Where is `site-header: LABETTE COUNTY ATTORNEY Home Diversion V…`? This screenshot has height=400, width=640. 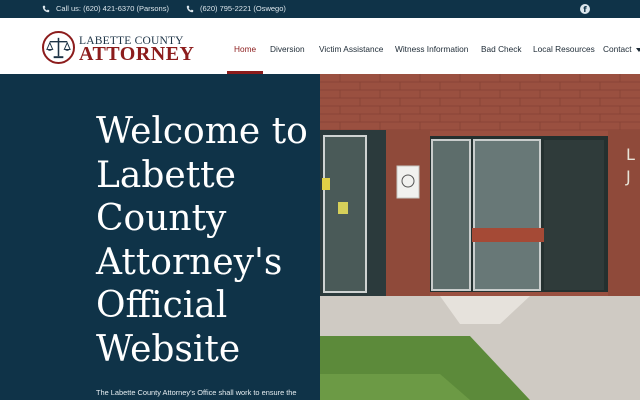
site-header: LABETTE COUNTY ATTORNEY Home Diversion V… is located at coordinates (320, 46).